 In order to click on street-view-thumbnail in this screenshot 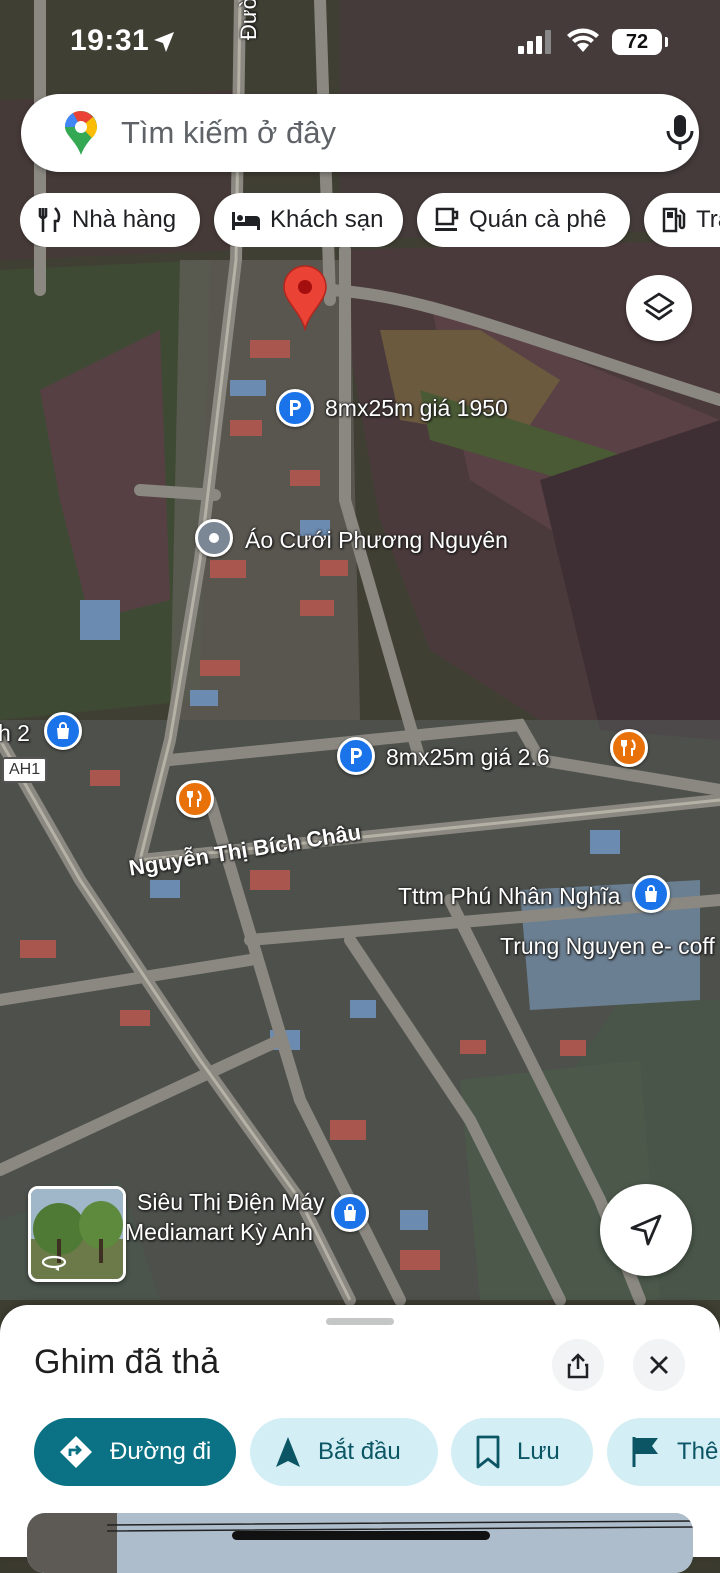, I will do `click(77, 1234)`.